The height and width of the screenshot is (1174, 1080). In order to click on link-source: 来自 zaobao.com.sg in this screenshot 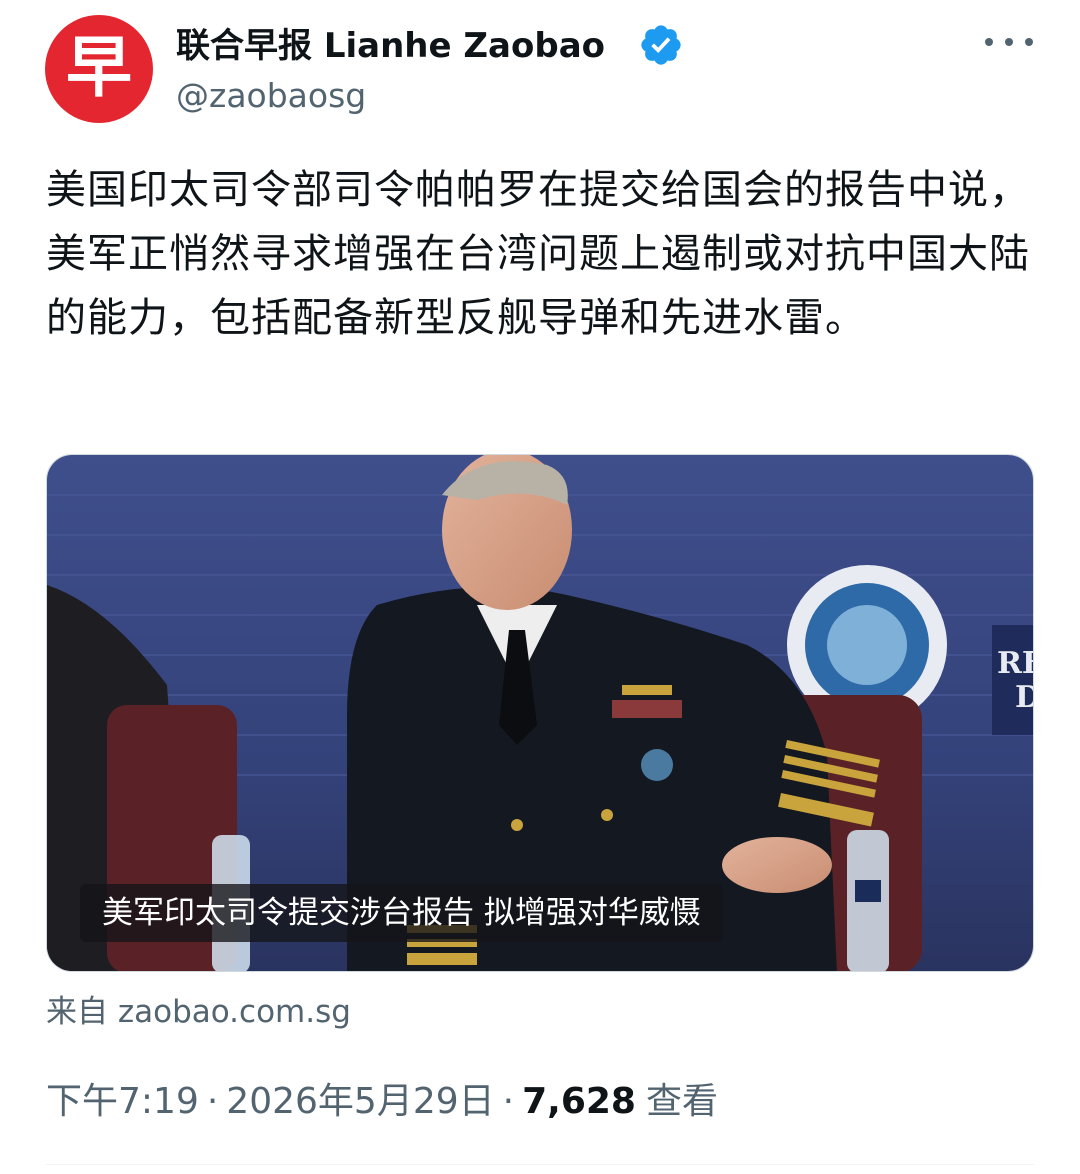, I will do `click(198, 1008)`.